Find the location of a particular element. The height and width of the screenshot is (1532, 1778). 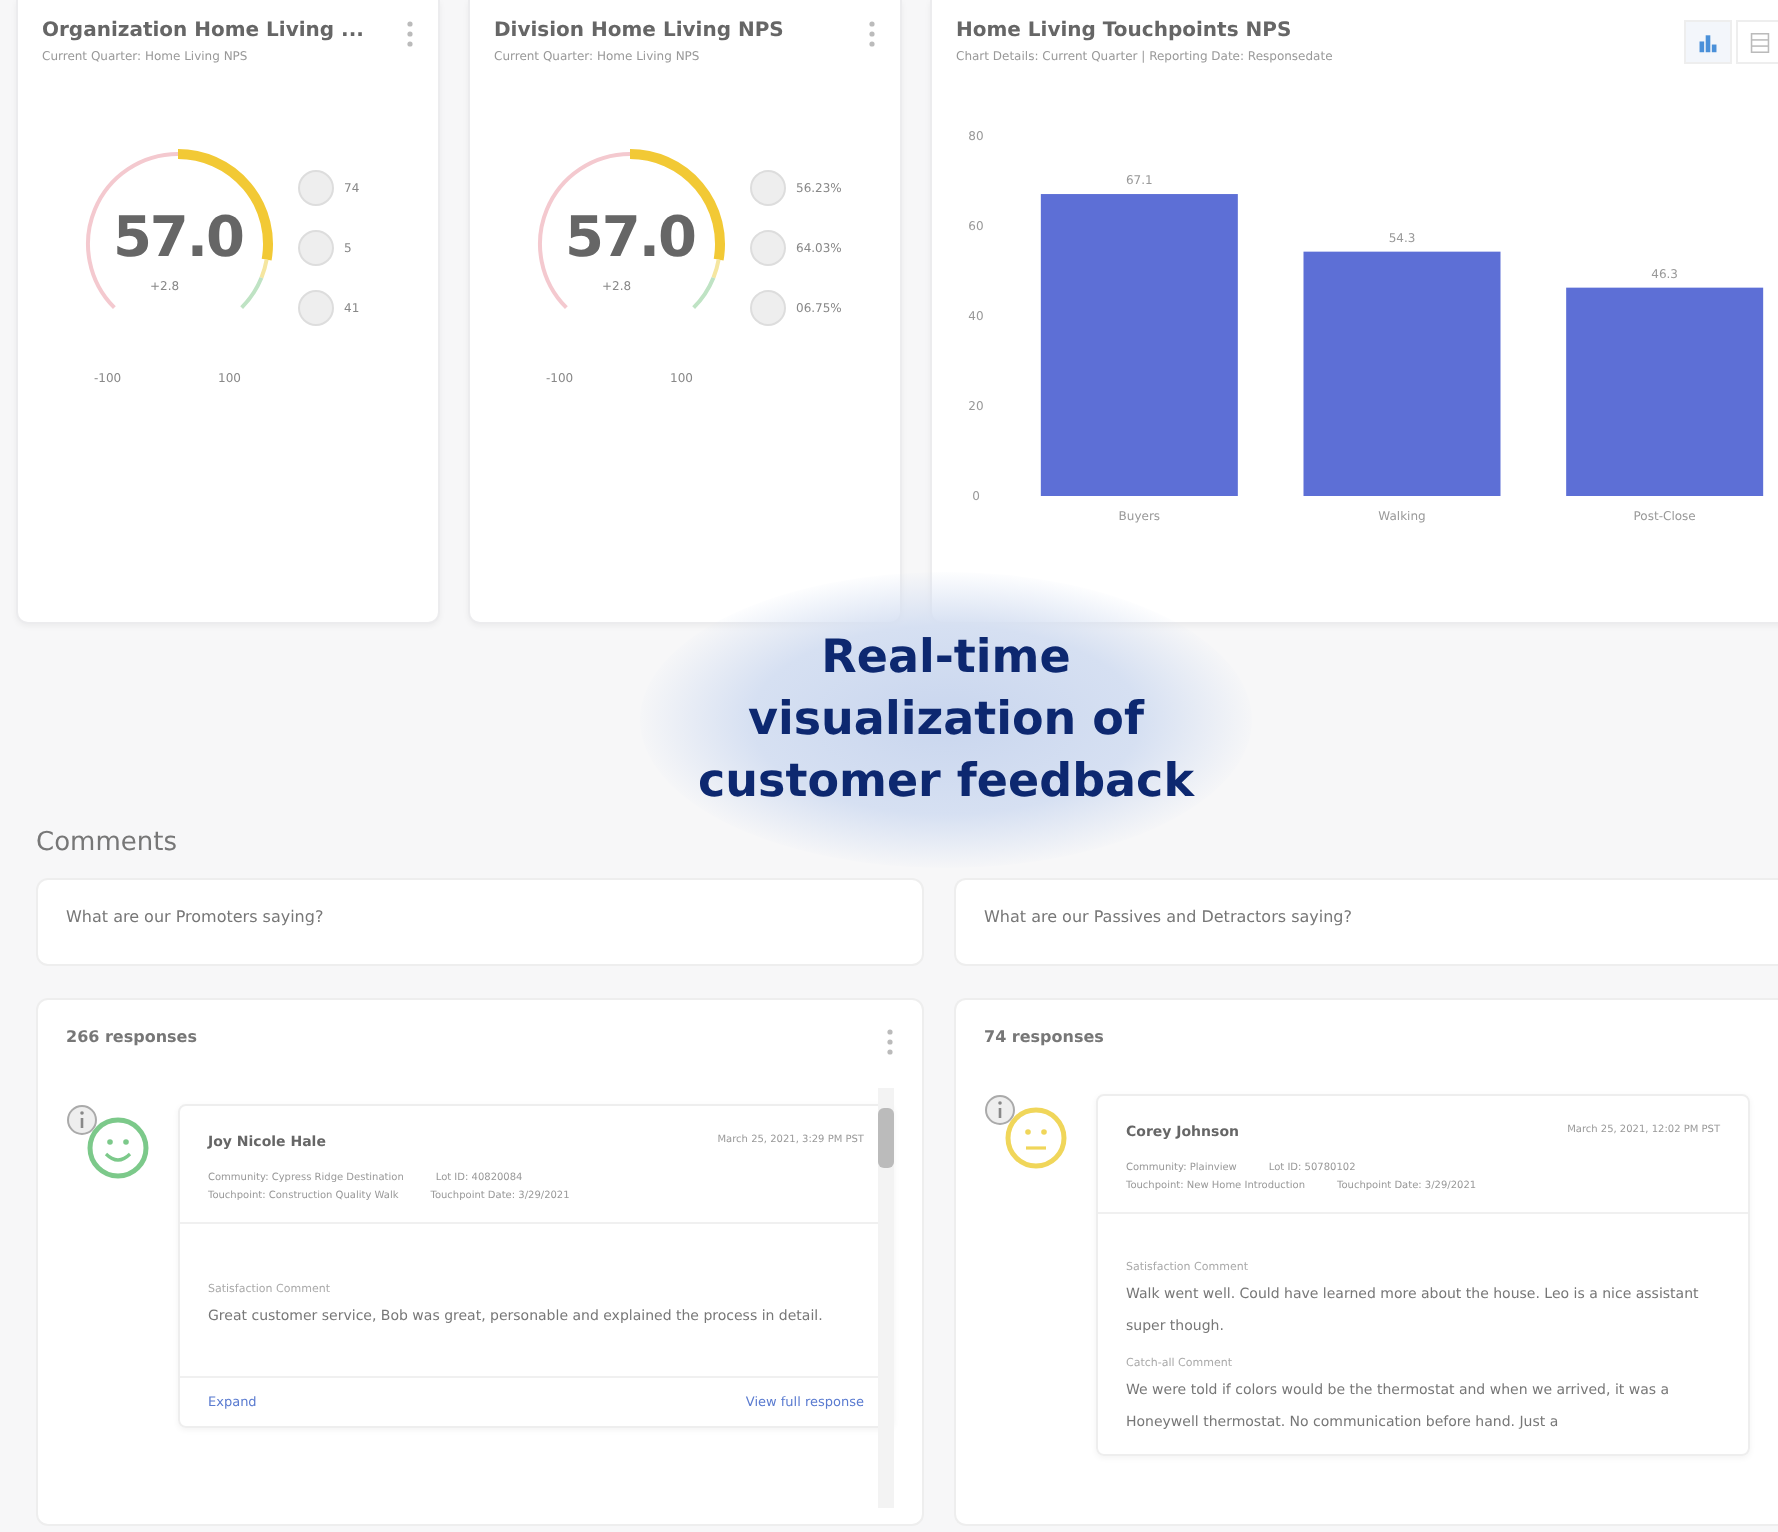

section-title: Comments is located at coordinates (107, 843).